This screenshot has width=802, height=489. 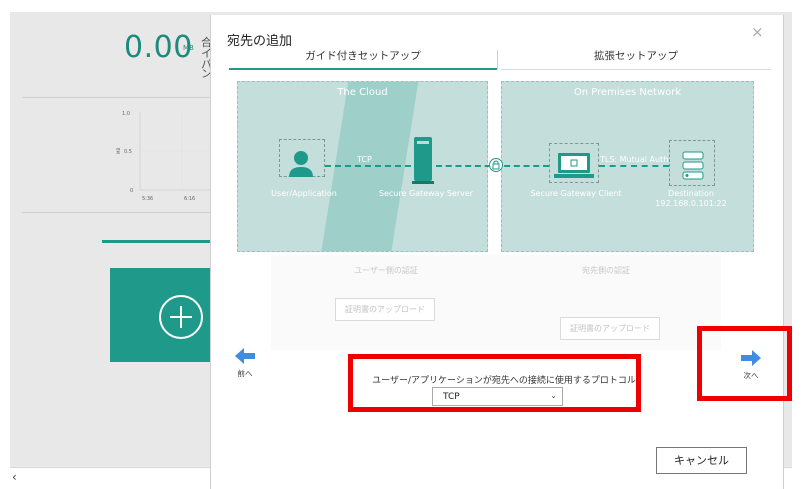 I want to click on close-icon: ×, so click(x=757, y=32).